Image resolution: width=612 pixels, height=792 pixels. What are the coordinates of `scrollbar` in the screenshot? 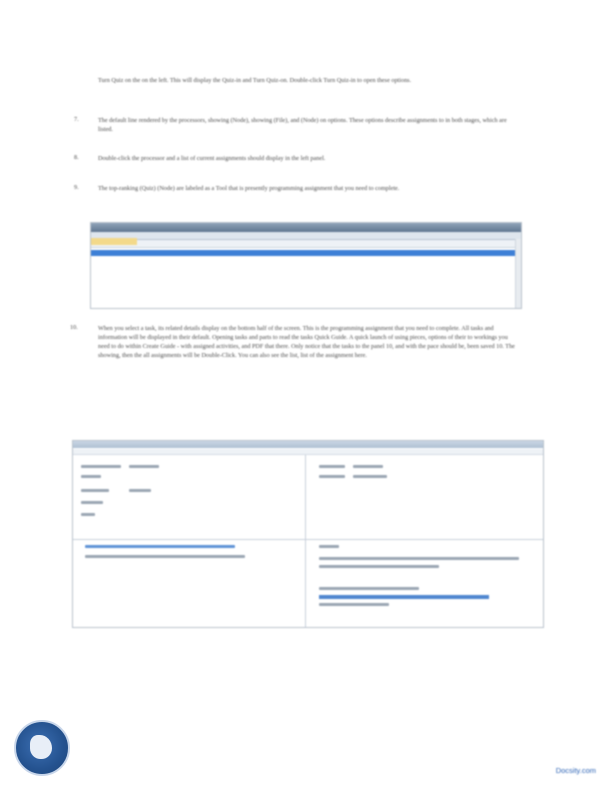 It's located at (518, 273).